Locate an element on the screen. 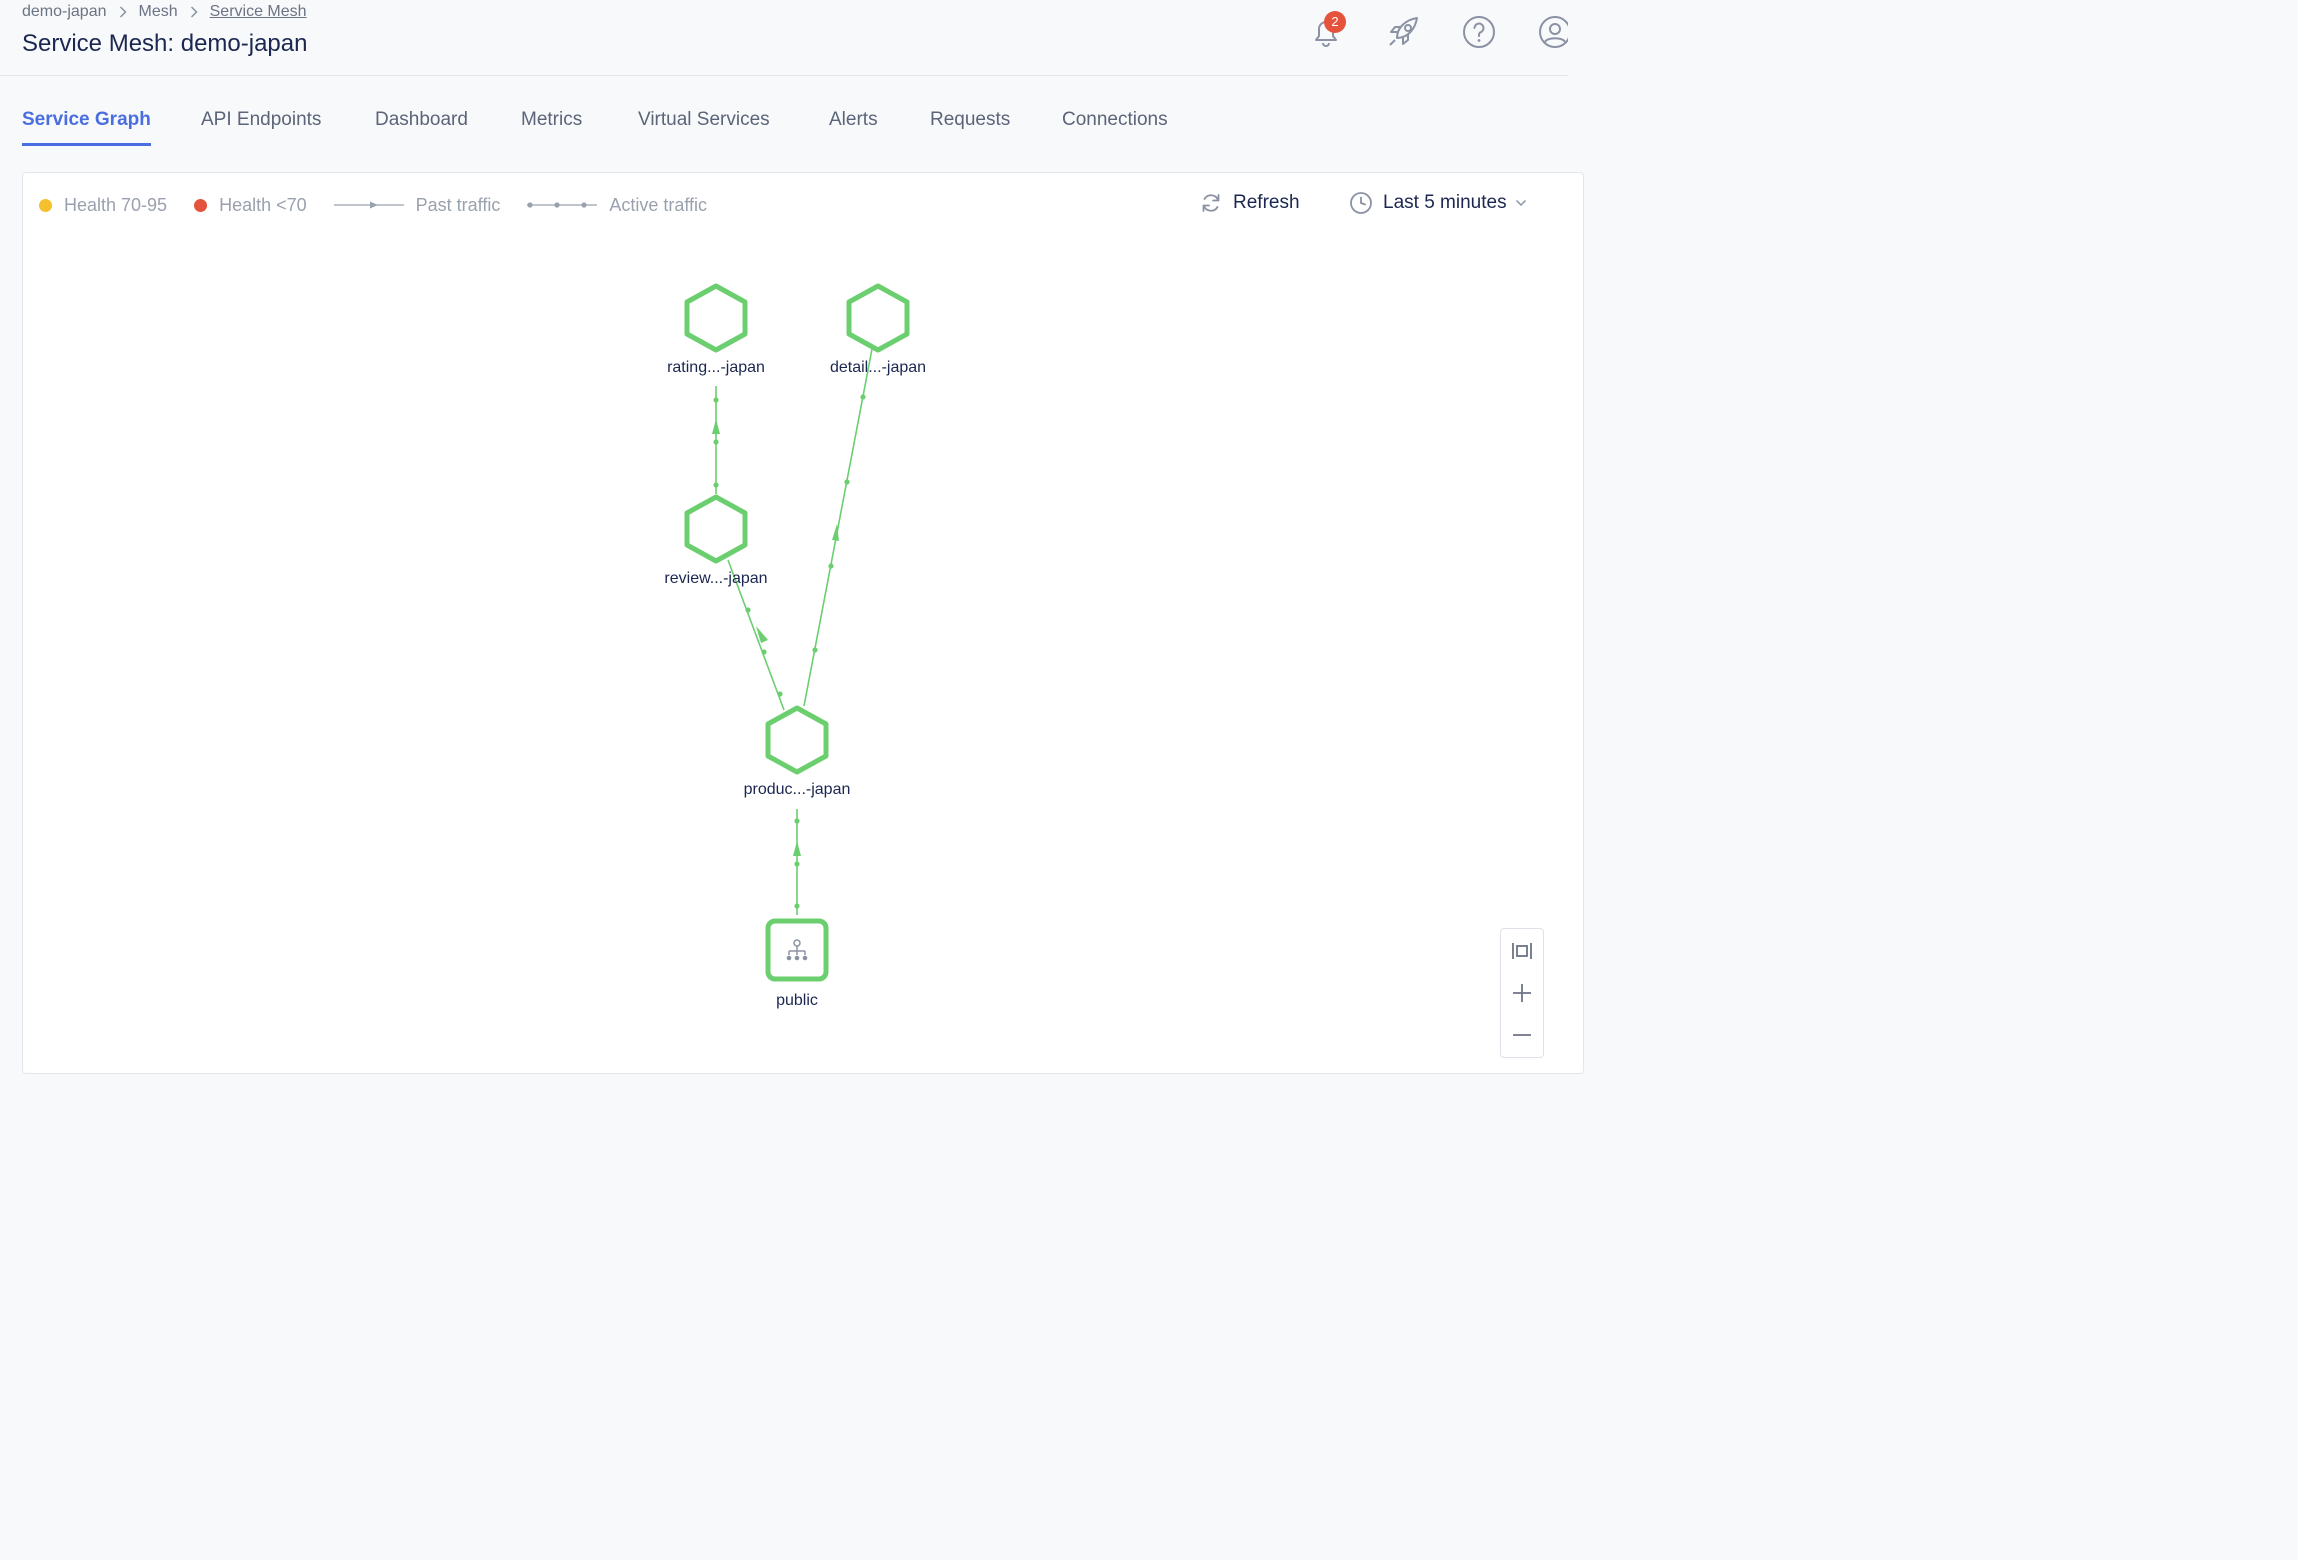 The image size is (2298, 1560). tab-dashboard: Dashboard is located at coordinates (421, 121).